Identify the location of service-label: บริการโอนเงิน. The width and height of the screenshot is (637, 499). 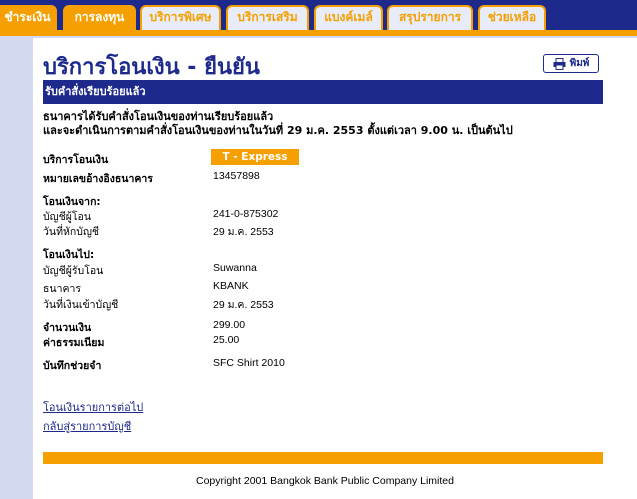
(76, 160).